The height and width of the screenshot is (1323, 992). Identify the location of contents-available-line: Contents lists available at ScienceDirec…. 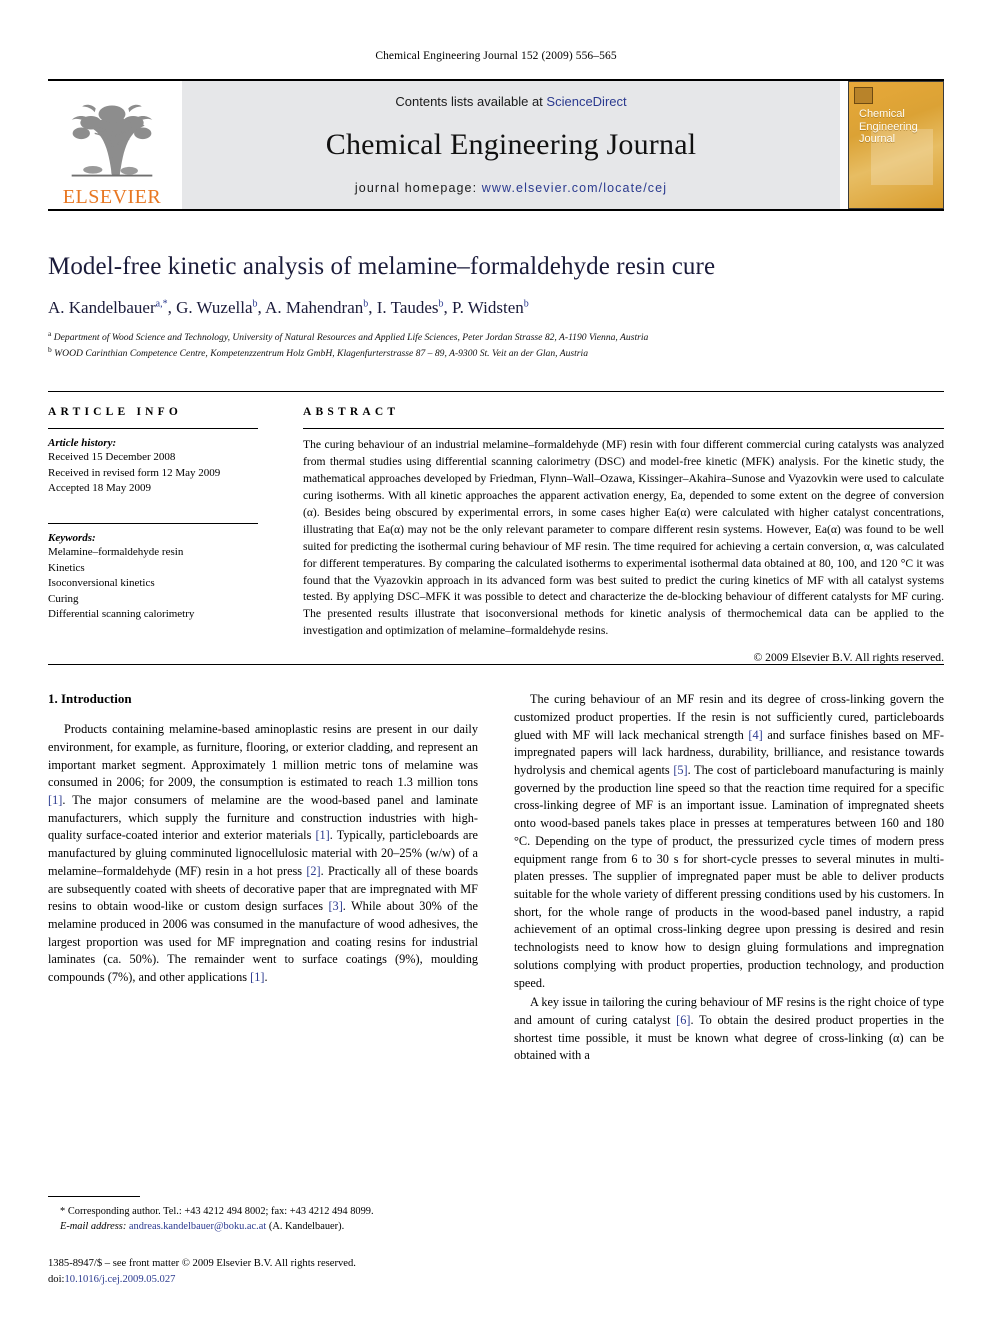
(510, 101).